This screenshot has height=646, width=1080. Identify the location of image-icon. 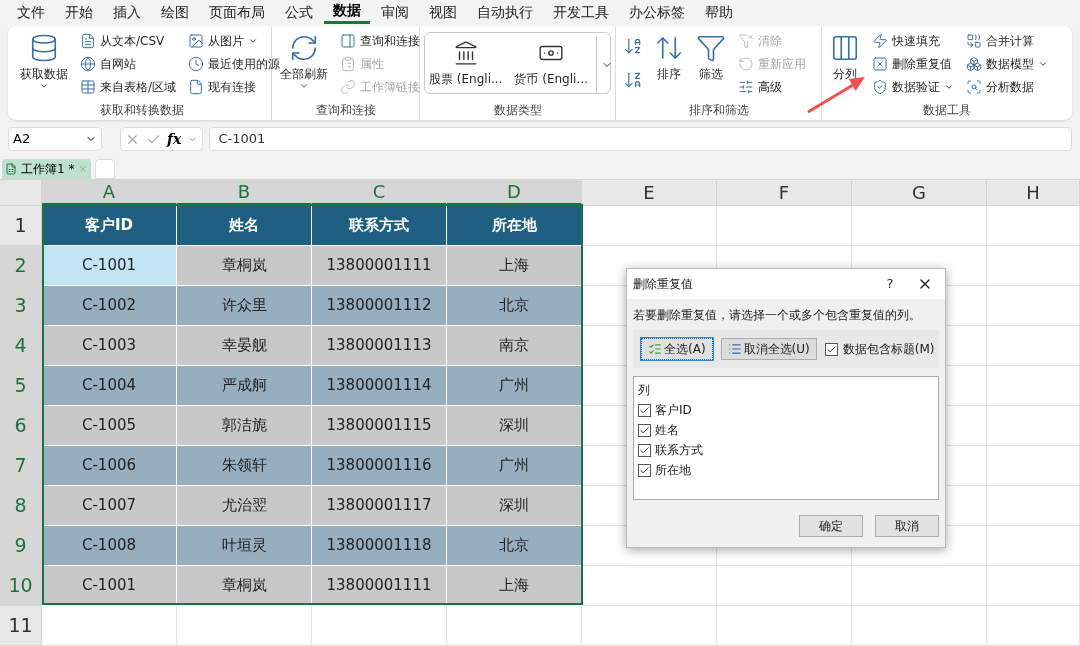
(196, 40).